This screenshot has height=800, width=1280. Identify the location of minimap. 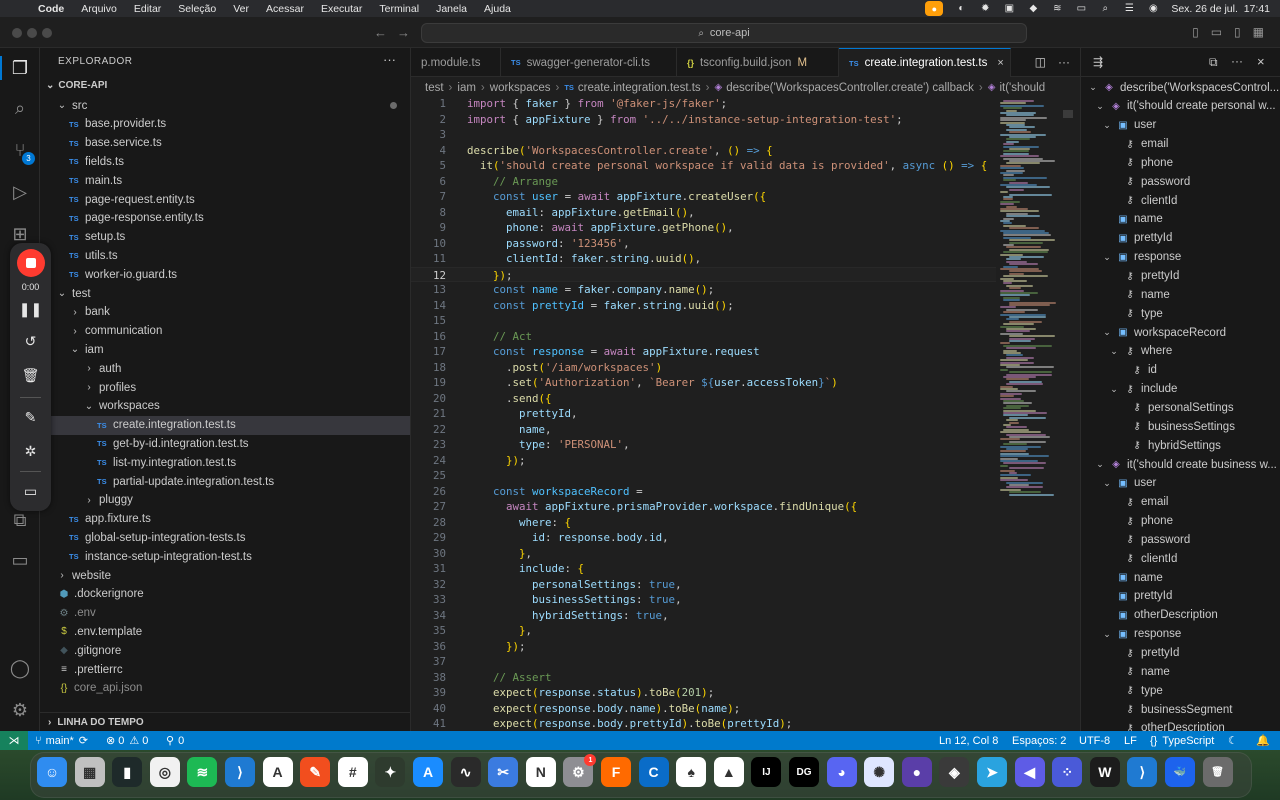
(1038, 413).